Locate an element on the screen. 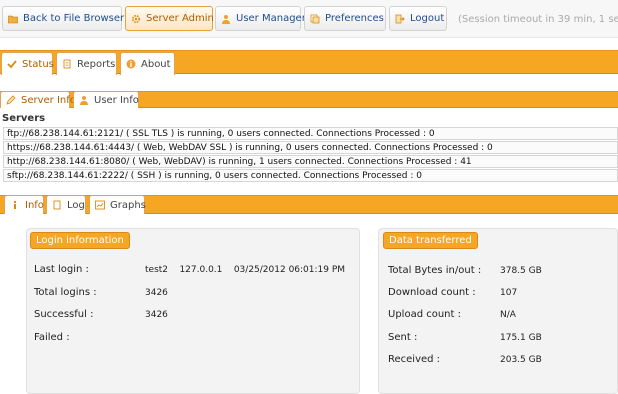  successful-value: 3426 is located at coordinates (156, 315).